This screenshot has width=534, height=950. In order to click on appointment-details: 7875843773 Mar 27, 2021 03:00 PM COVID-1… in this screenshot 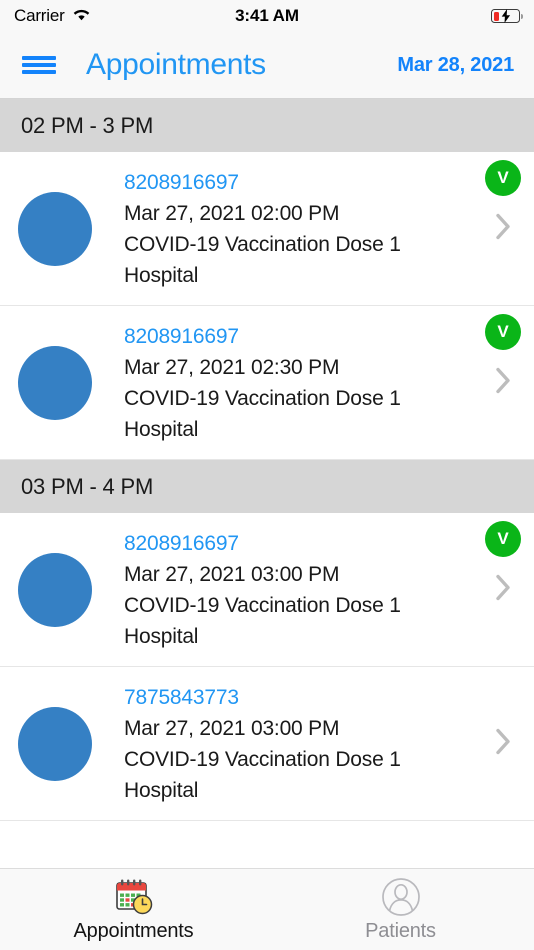, I will do `click(262, 744)`.